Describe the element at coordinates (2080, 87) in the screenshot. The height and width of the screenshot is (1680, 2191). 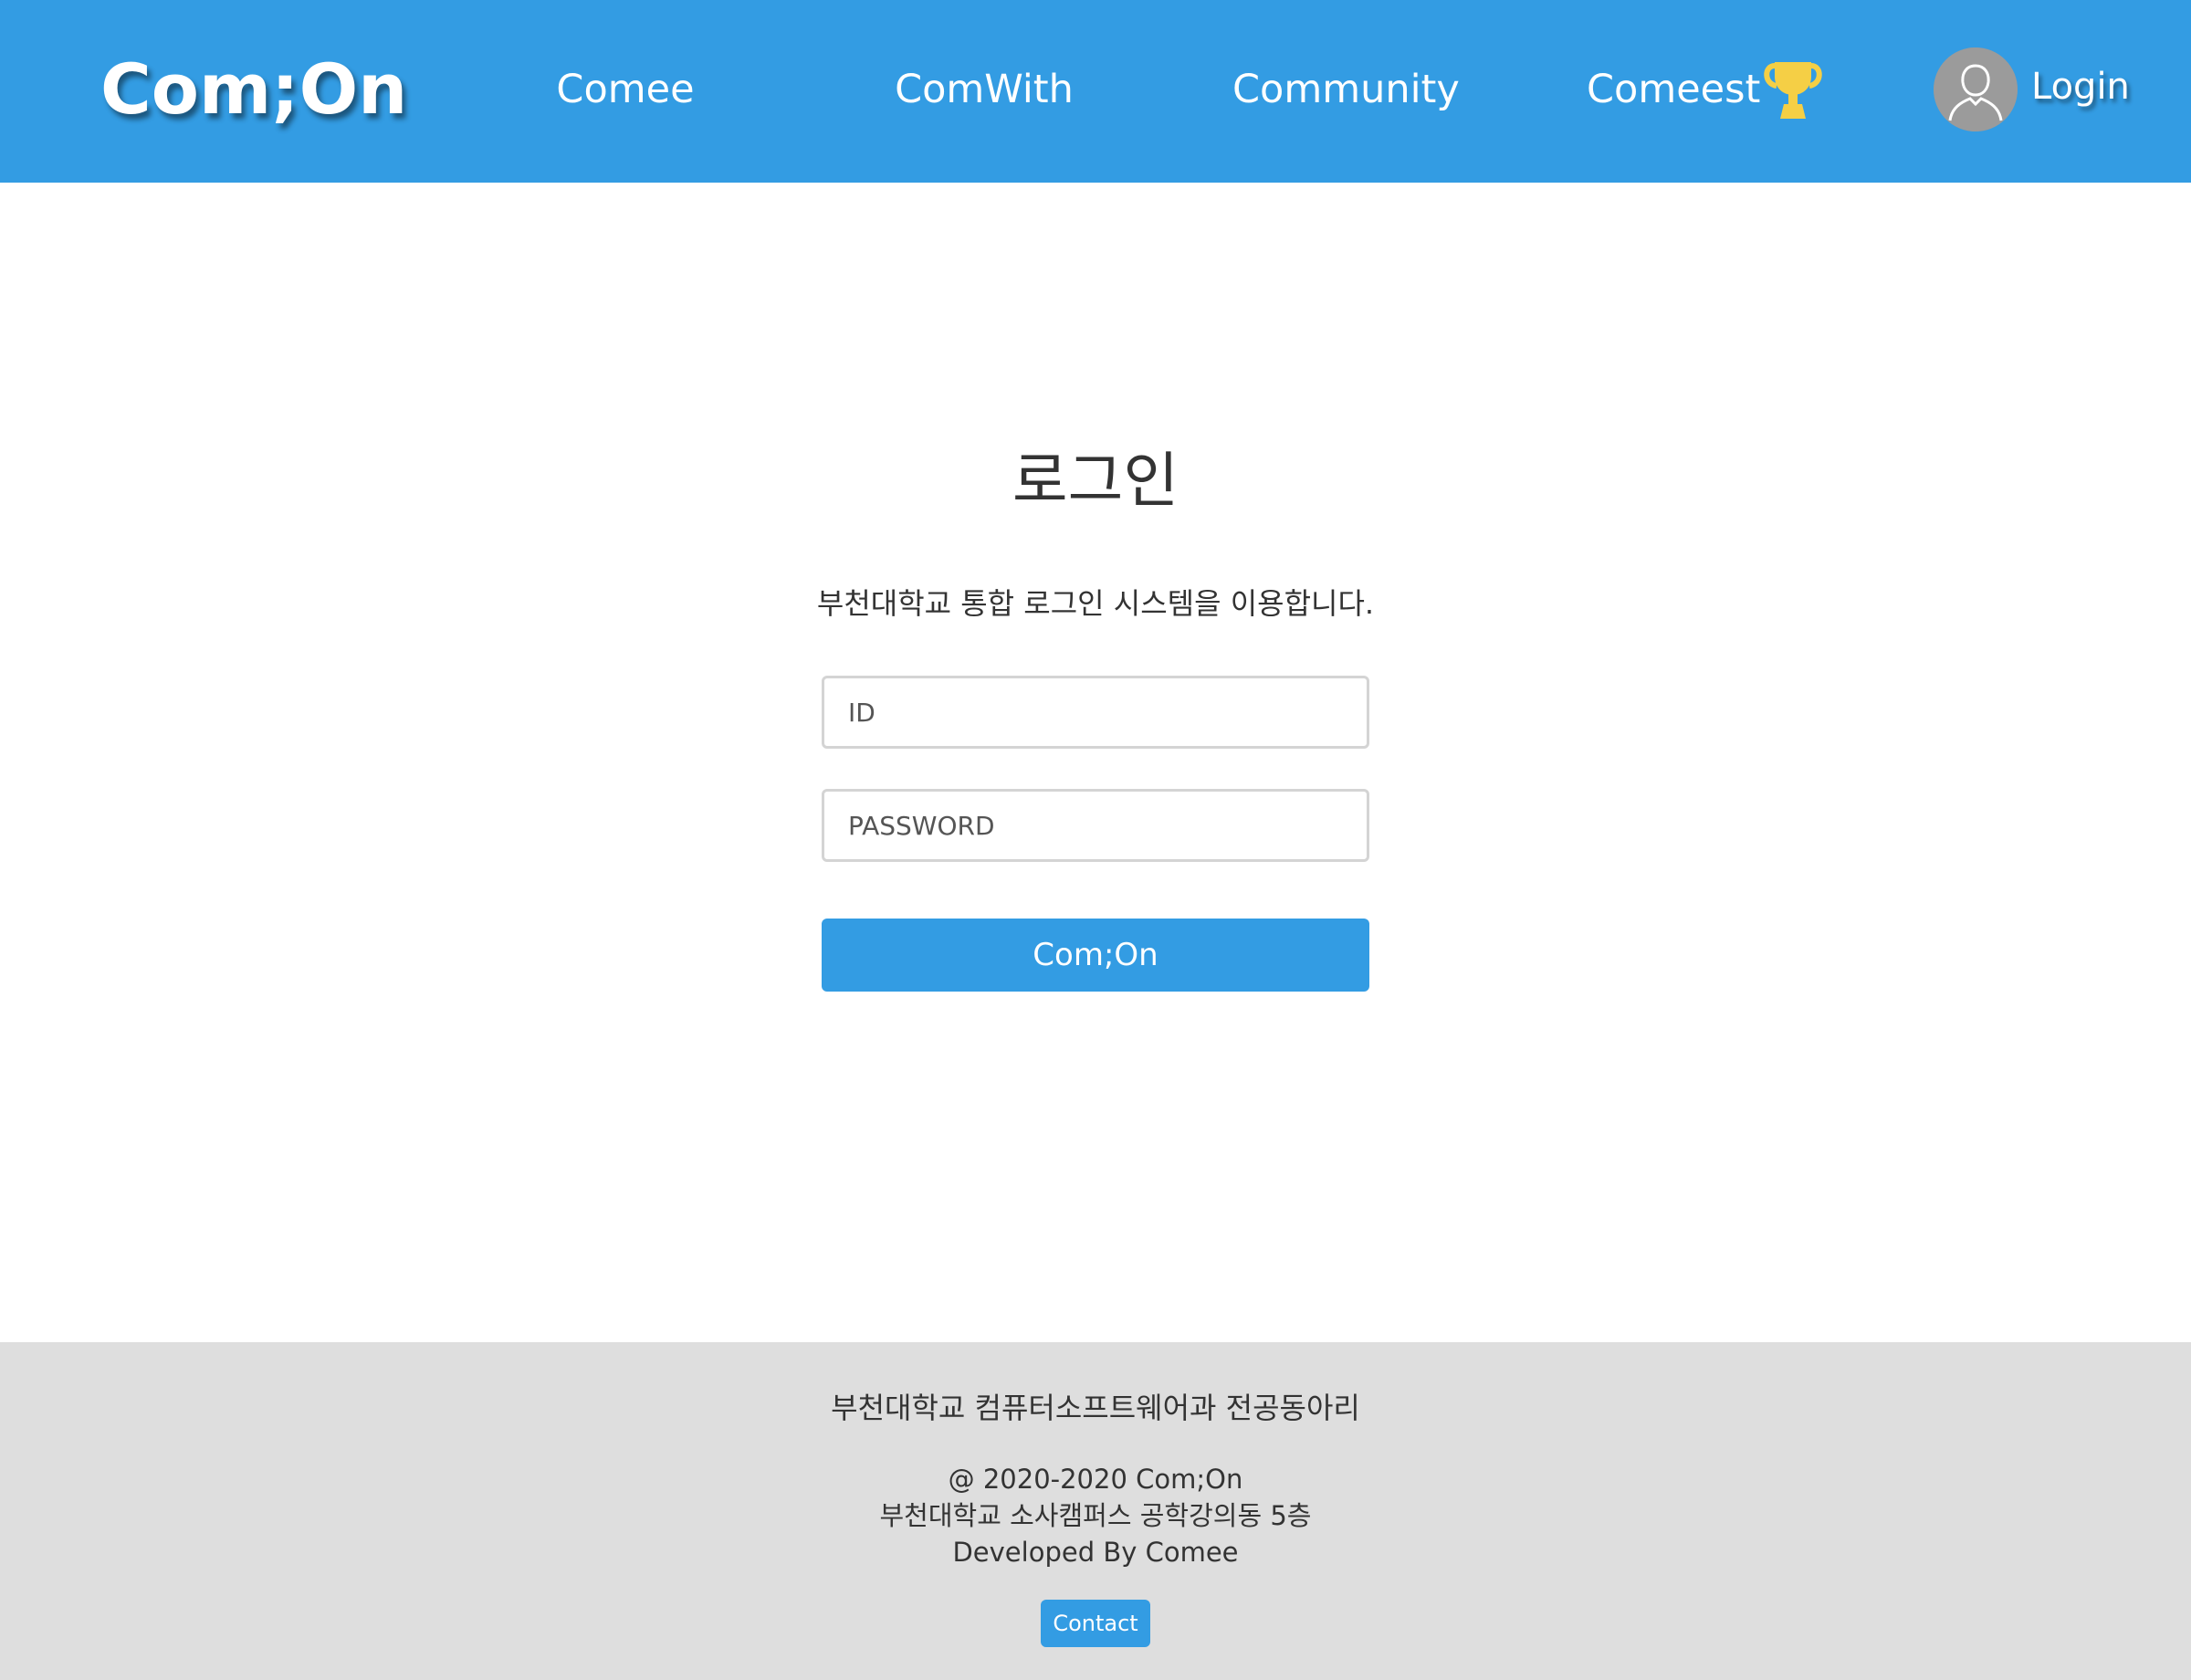
I see `login-link: Login` at that location.